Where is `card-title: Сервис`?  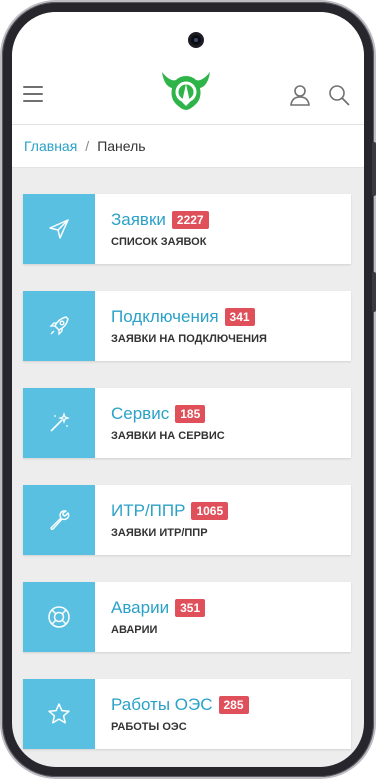
card-title: Сервис is located at coordinates (140, 413).